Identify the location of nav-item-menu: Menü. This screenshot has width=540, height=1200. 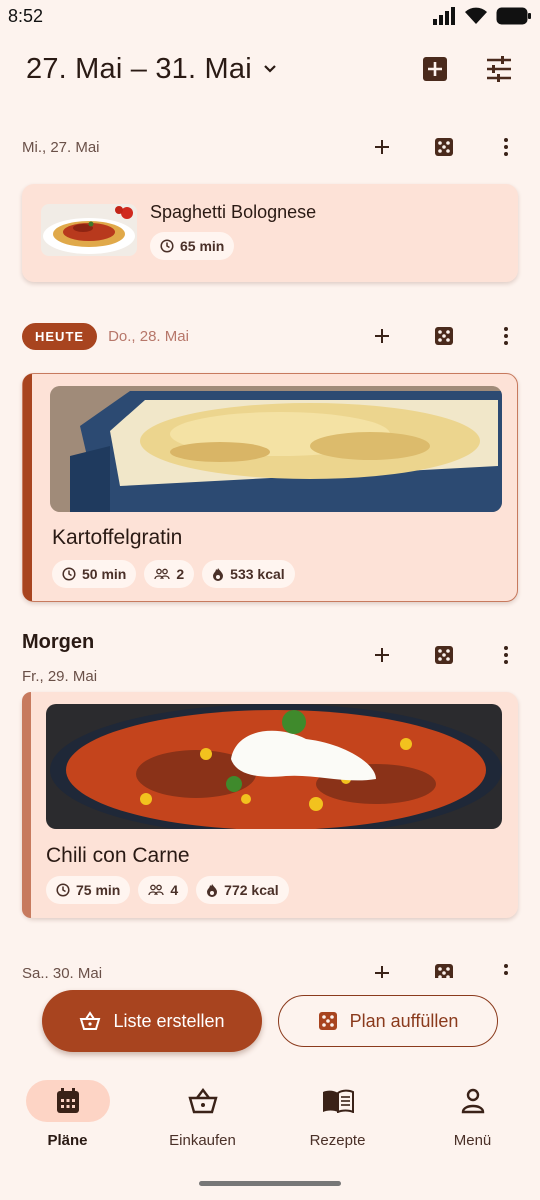
(472, 1120).